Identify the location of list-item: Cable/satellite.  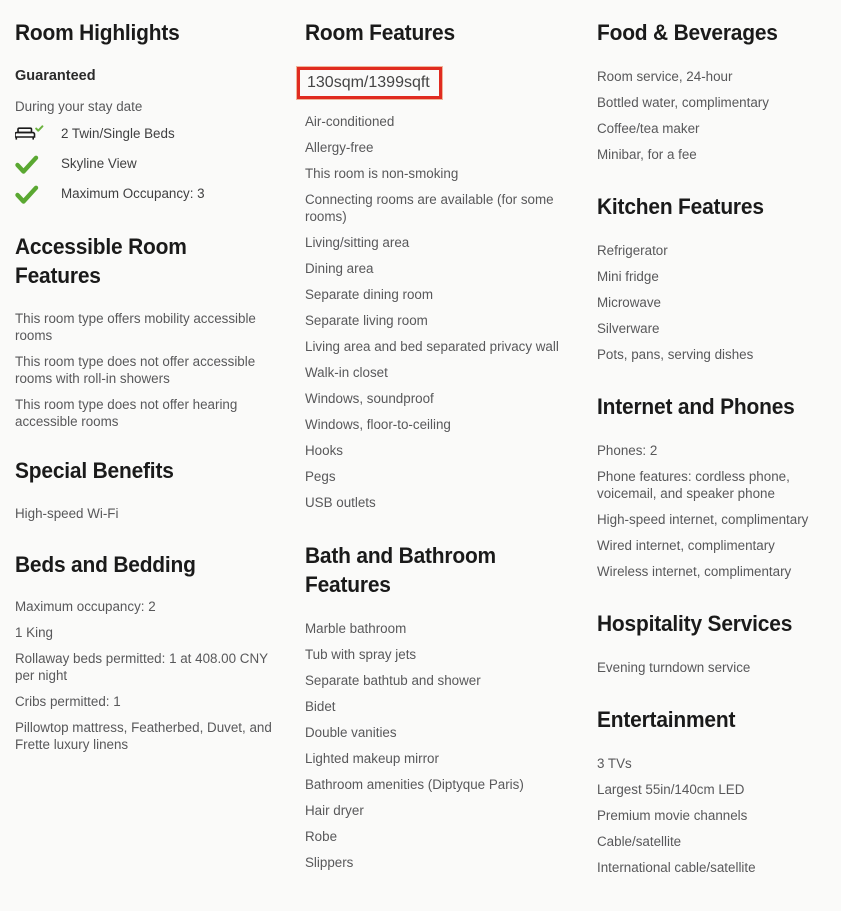
(639, 841).